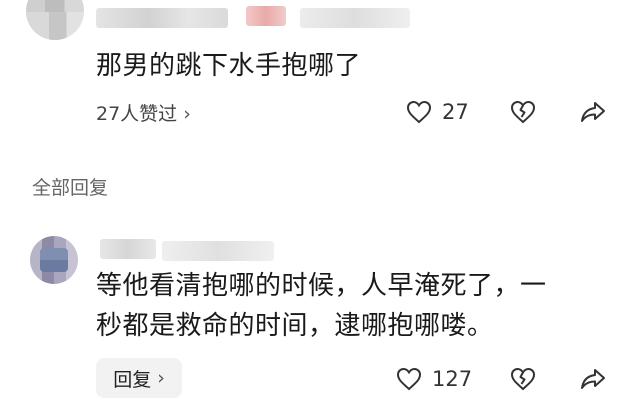 This screenshot has width=640, height=407. What do you see at coordinates (55, 20) in the screenshot?
I see `commenter-avatar` at bounding box center [55, 20].